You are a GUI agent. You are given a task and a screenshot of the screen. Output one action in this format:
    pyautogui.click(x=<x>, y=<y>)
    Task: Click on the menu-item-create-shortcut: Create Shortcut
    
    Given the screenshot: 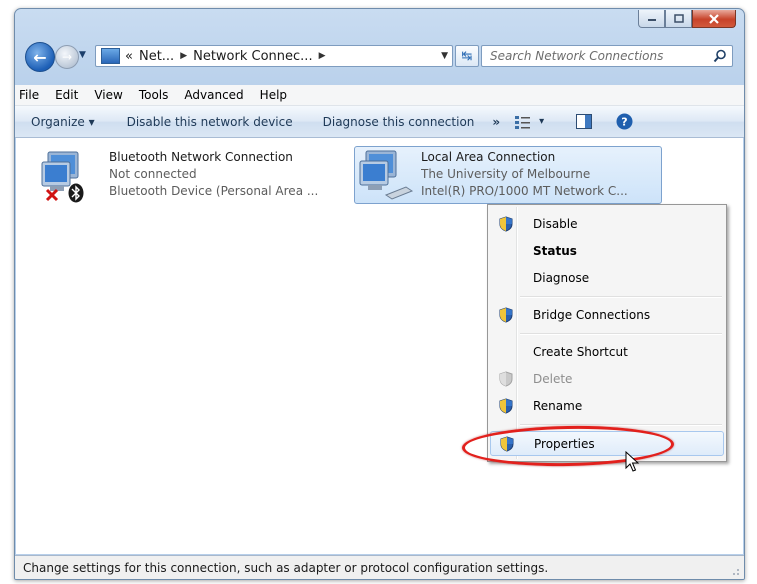 What is the action you would take?
    pyautogui.click(x=607, y=352)
    